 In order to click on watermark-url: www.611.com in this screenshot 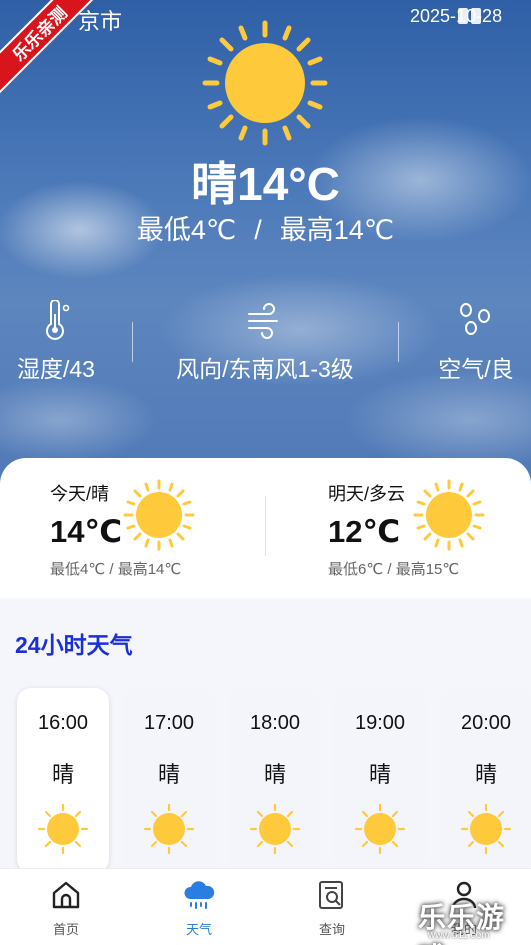, I will do `click(459, 935)`.